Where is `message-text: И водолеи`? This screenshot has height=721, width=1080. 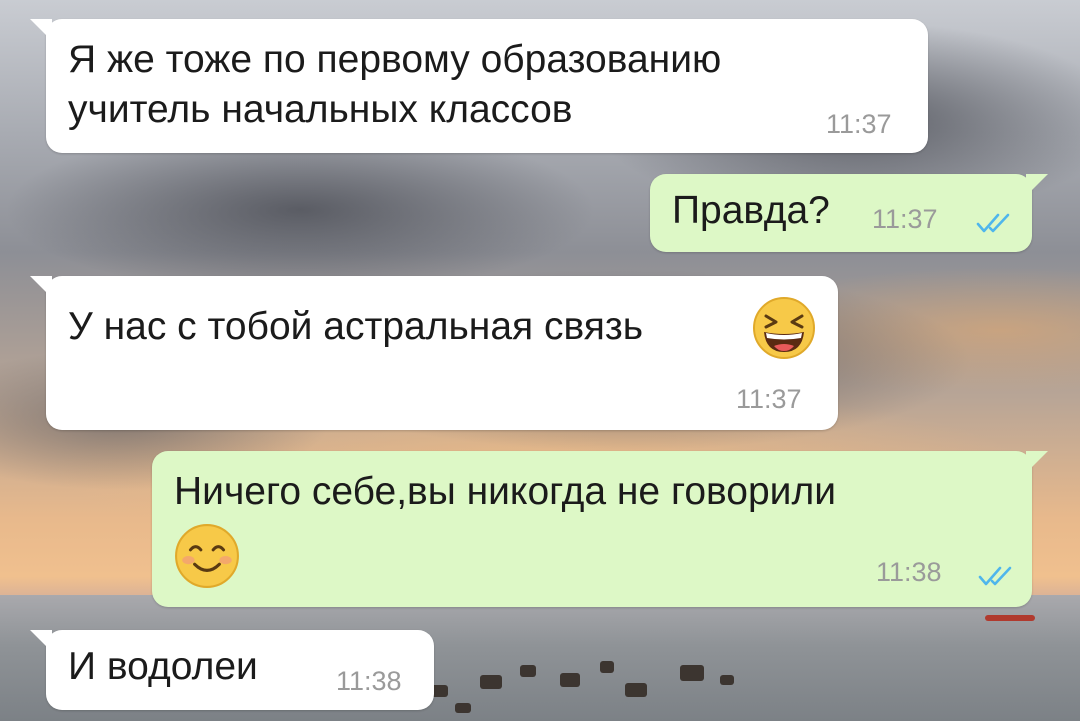
message-text: И водолеи is located at coordinates (163, 666).